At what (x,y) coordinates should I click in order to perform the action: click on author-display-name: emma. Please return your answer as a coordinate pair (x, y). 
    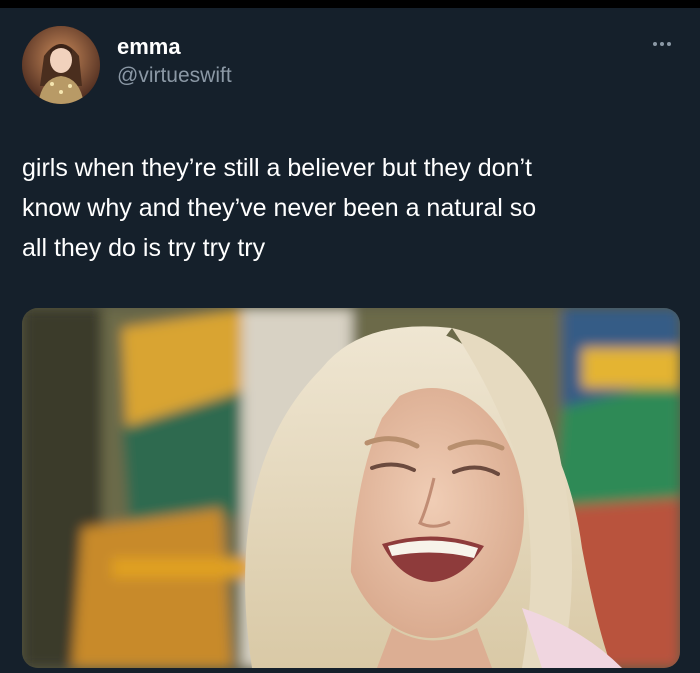
    Looking at the image, I should click on (174, 47).